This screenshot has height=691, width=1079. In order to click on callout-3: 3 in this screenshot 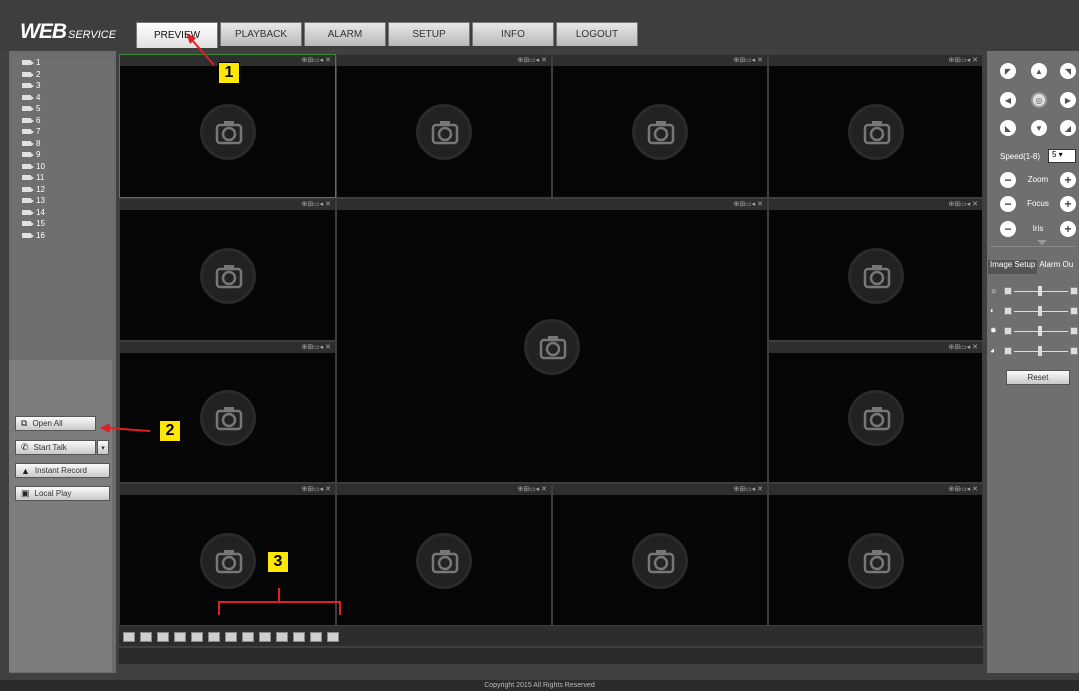, I will do `click(278, 562)`.